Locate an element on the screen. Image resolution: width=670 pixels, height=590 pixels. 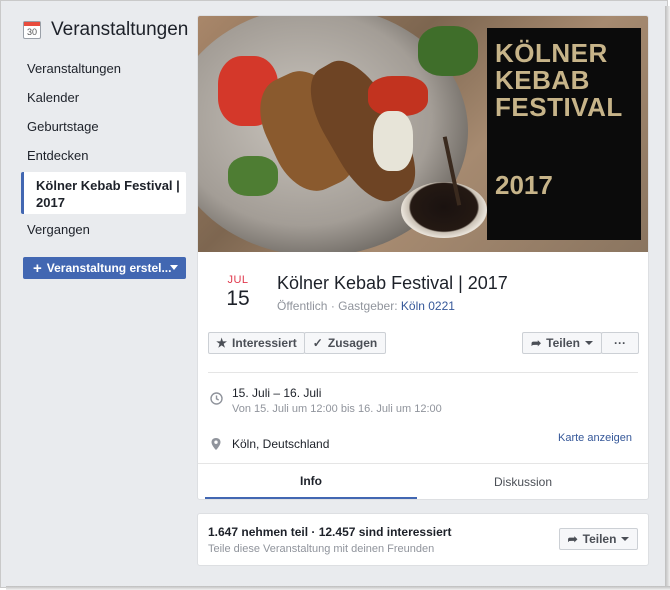
going-label: Zusagen is located at coordinates (352, 343).